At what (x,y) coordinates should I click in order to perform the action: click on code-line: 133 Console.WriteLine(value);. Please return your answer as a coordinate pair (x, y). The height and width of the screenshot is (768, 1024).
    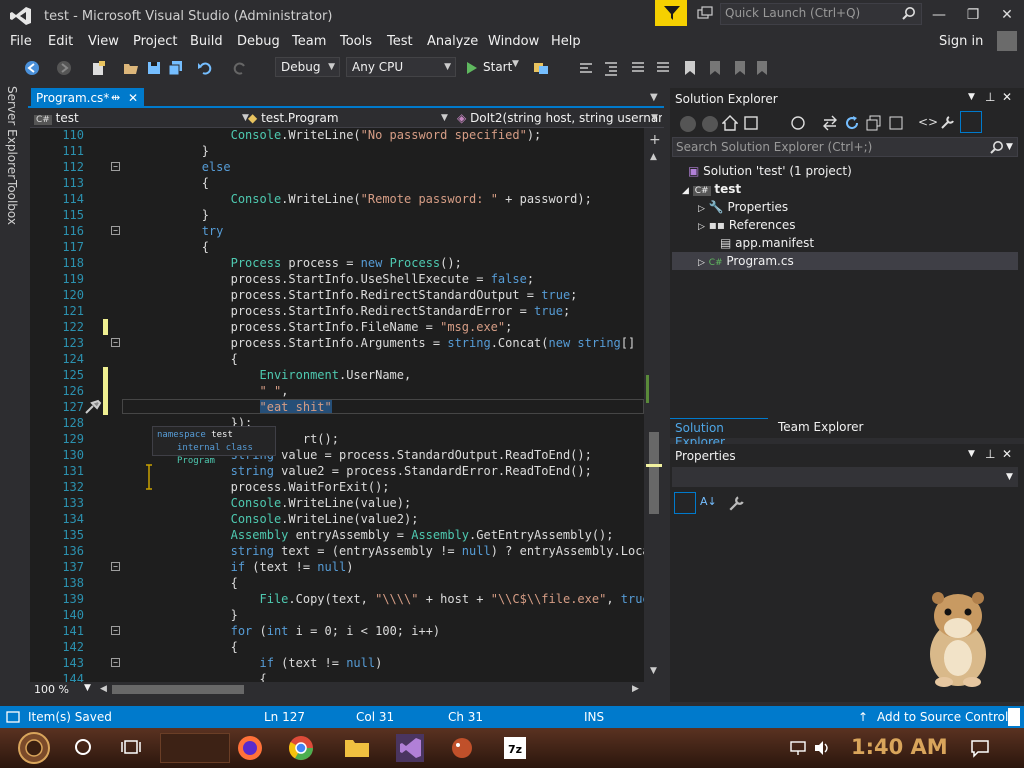
    Looking at the image, I should click on (337, 503).